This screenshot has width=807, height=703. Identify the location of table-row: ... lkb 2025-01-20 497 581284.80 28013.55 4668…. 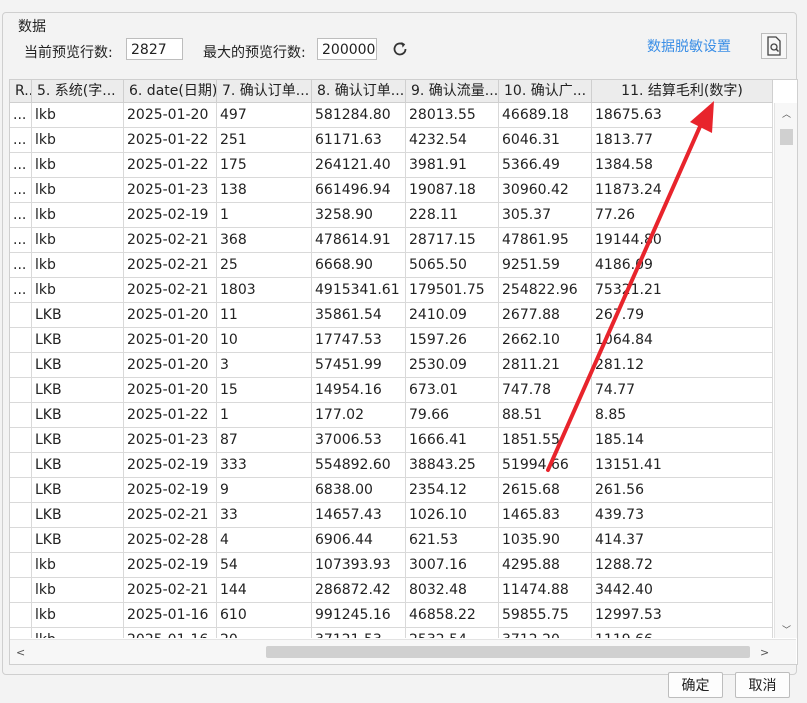
(391, 115).